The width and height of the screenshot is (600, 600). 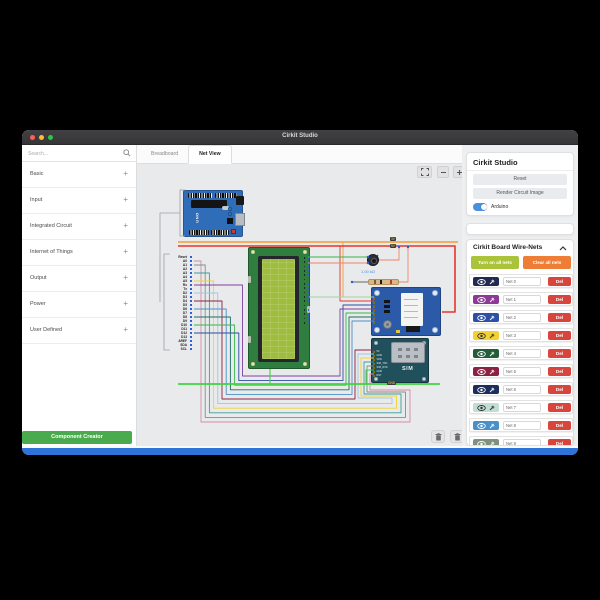 What do you see at coordinates (456, 436) in the screenshot?
I see `clear-canvas-button` at bounding box center [456, 436].